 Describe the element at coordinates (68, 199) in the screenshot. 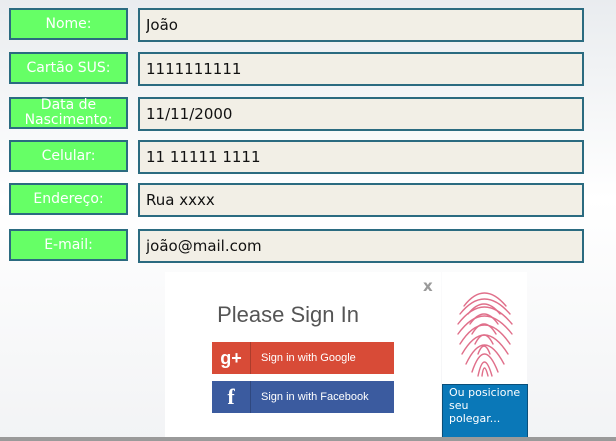

I see `endereco-label: Endereço:` at that location.